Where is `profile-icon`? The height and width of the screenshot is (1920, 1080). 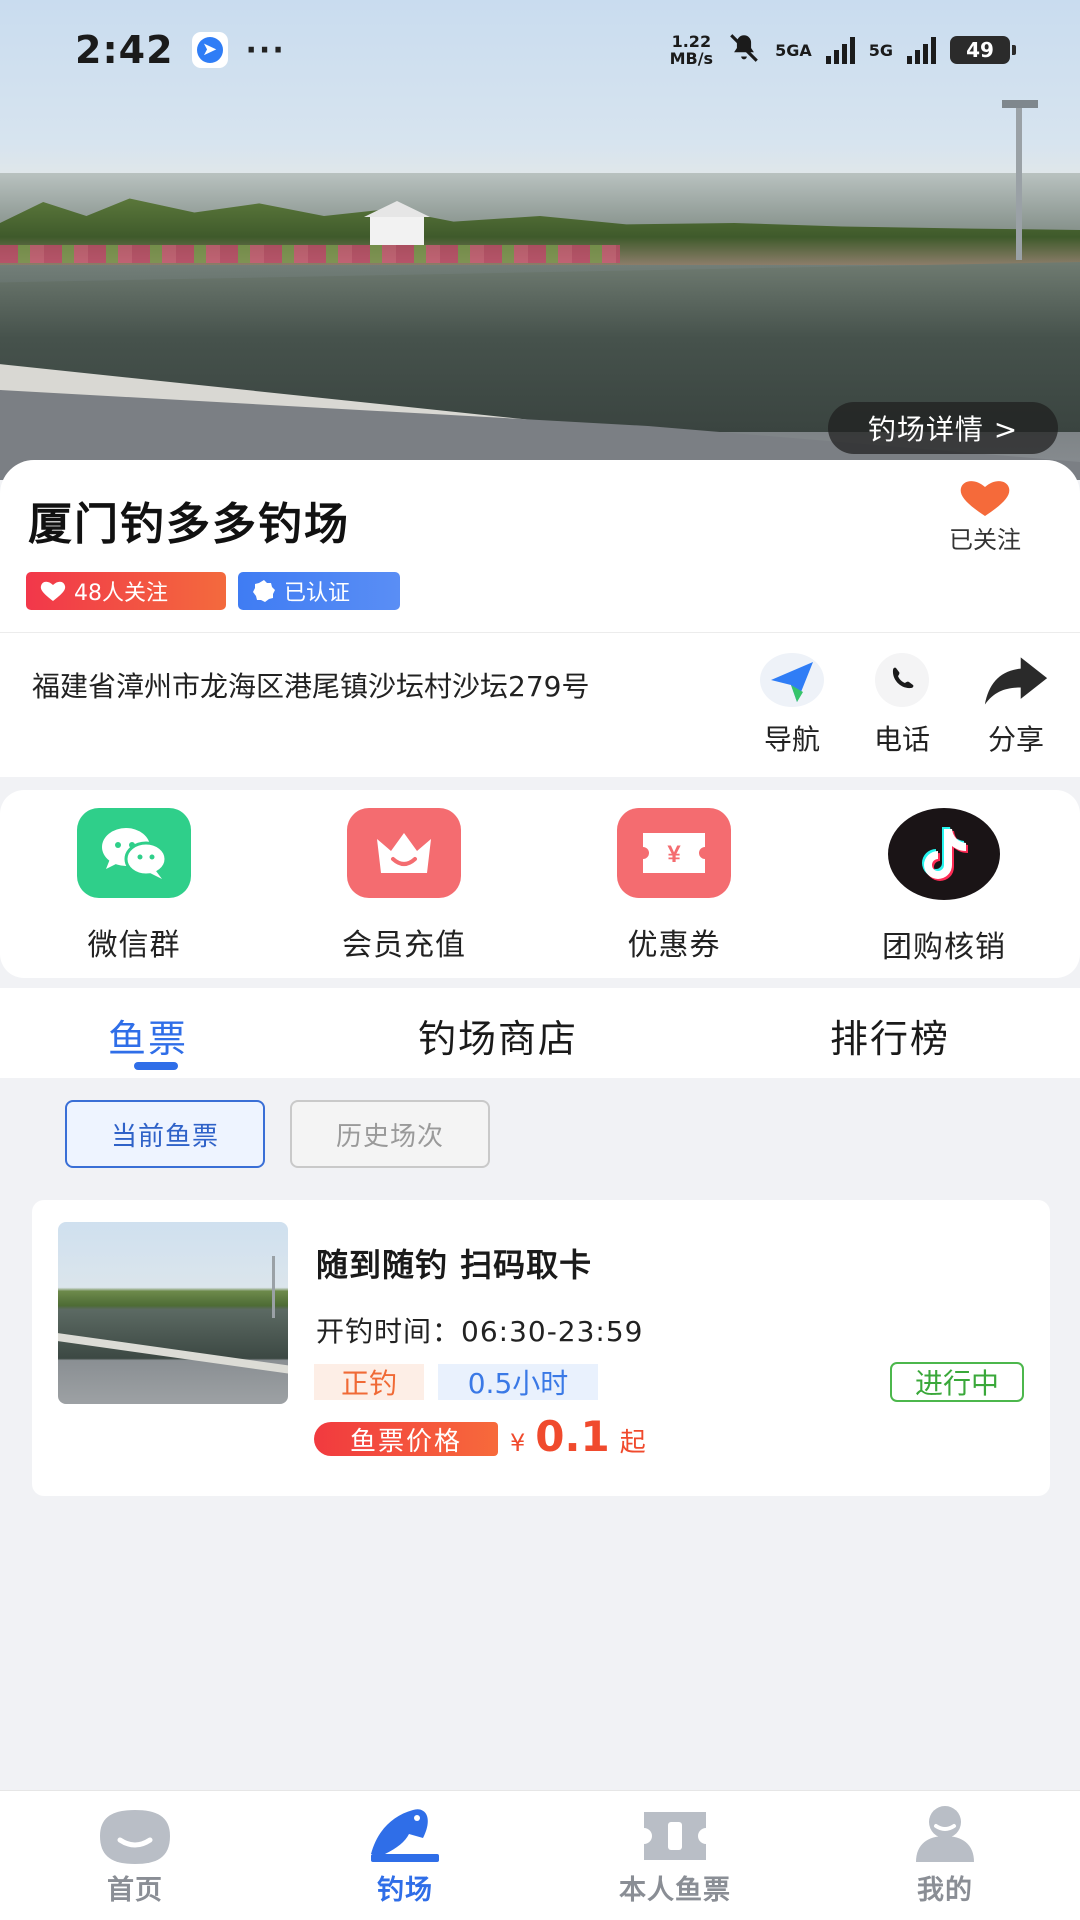 profile-icon is located at coordinates (945, 1835).